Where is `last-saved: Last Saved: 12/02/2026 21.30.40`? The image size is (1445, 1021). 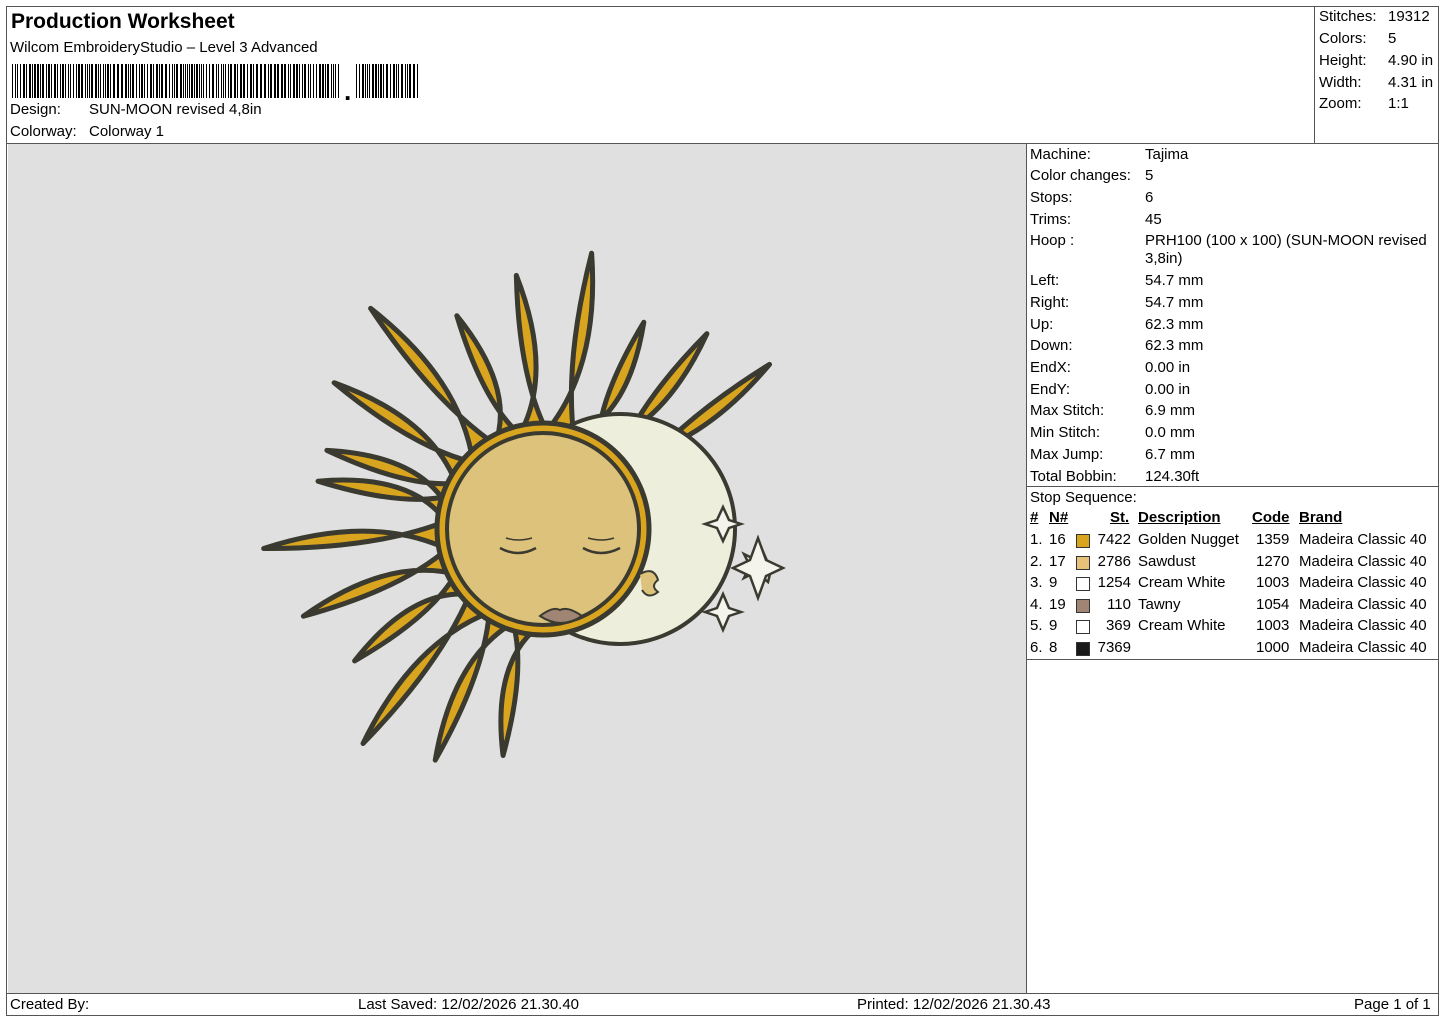
last-saved: Last Saved: 12/02/2026 21.30.40 is located at coordinates (469, 1004).